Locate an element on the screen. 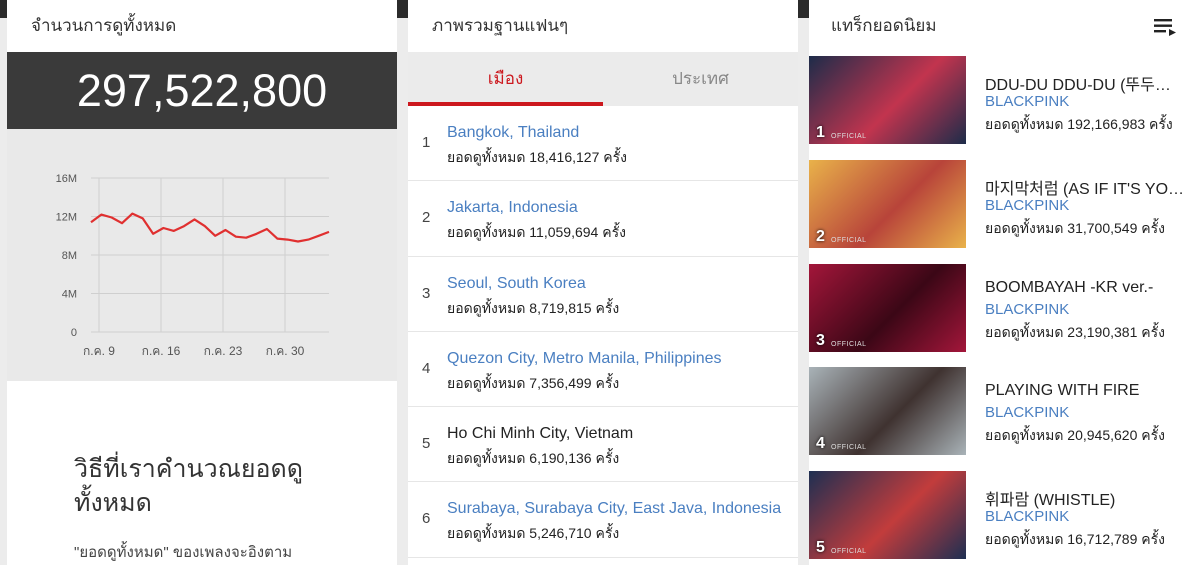 The width and height of the screenshot is (1190, 565). city-views: ยอดดูทั้งหมด 11,059,694 ครั้ง is located at coordinates (536, 232).